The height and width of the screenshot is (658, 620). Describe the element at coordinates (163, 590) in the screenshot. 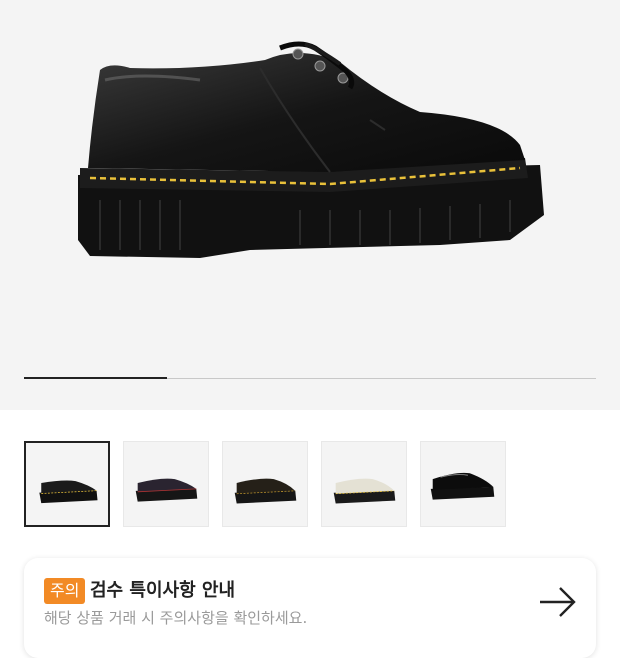

I see `notice-title: 검수 특이사항 안내` at that location.